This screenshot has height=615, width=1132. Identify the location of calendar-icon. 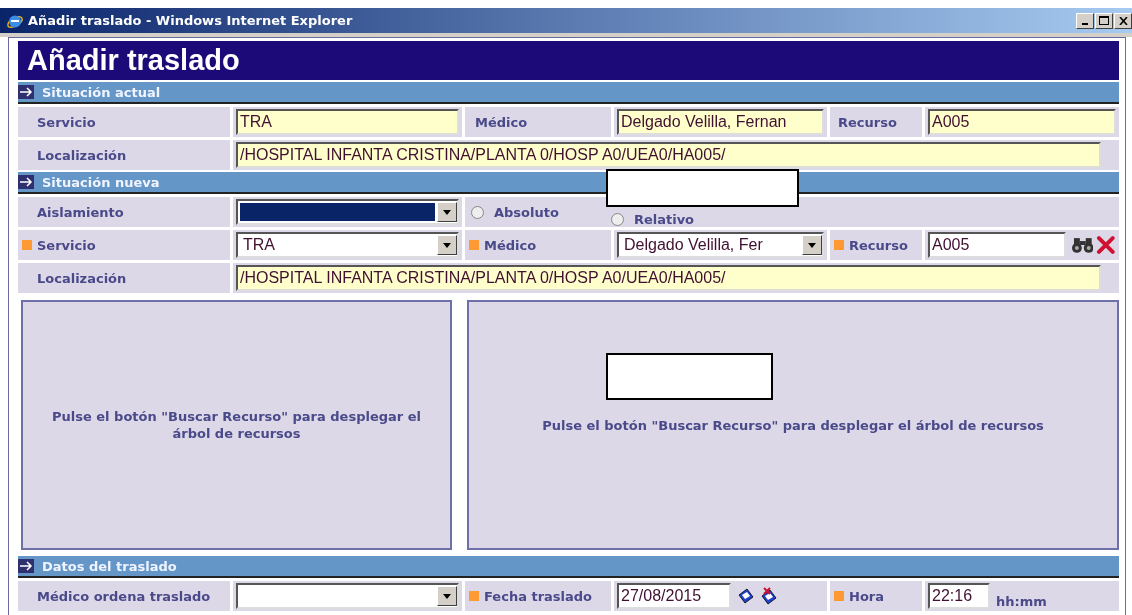
(746, 596).